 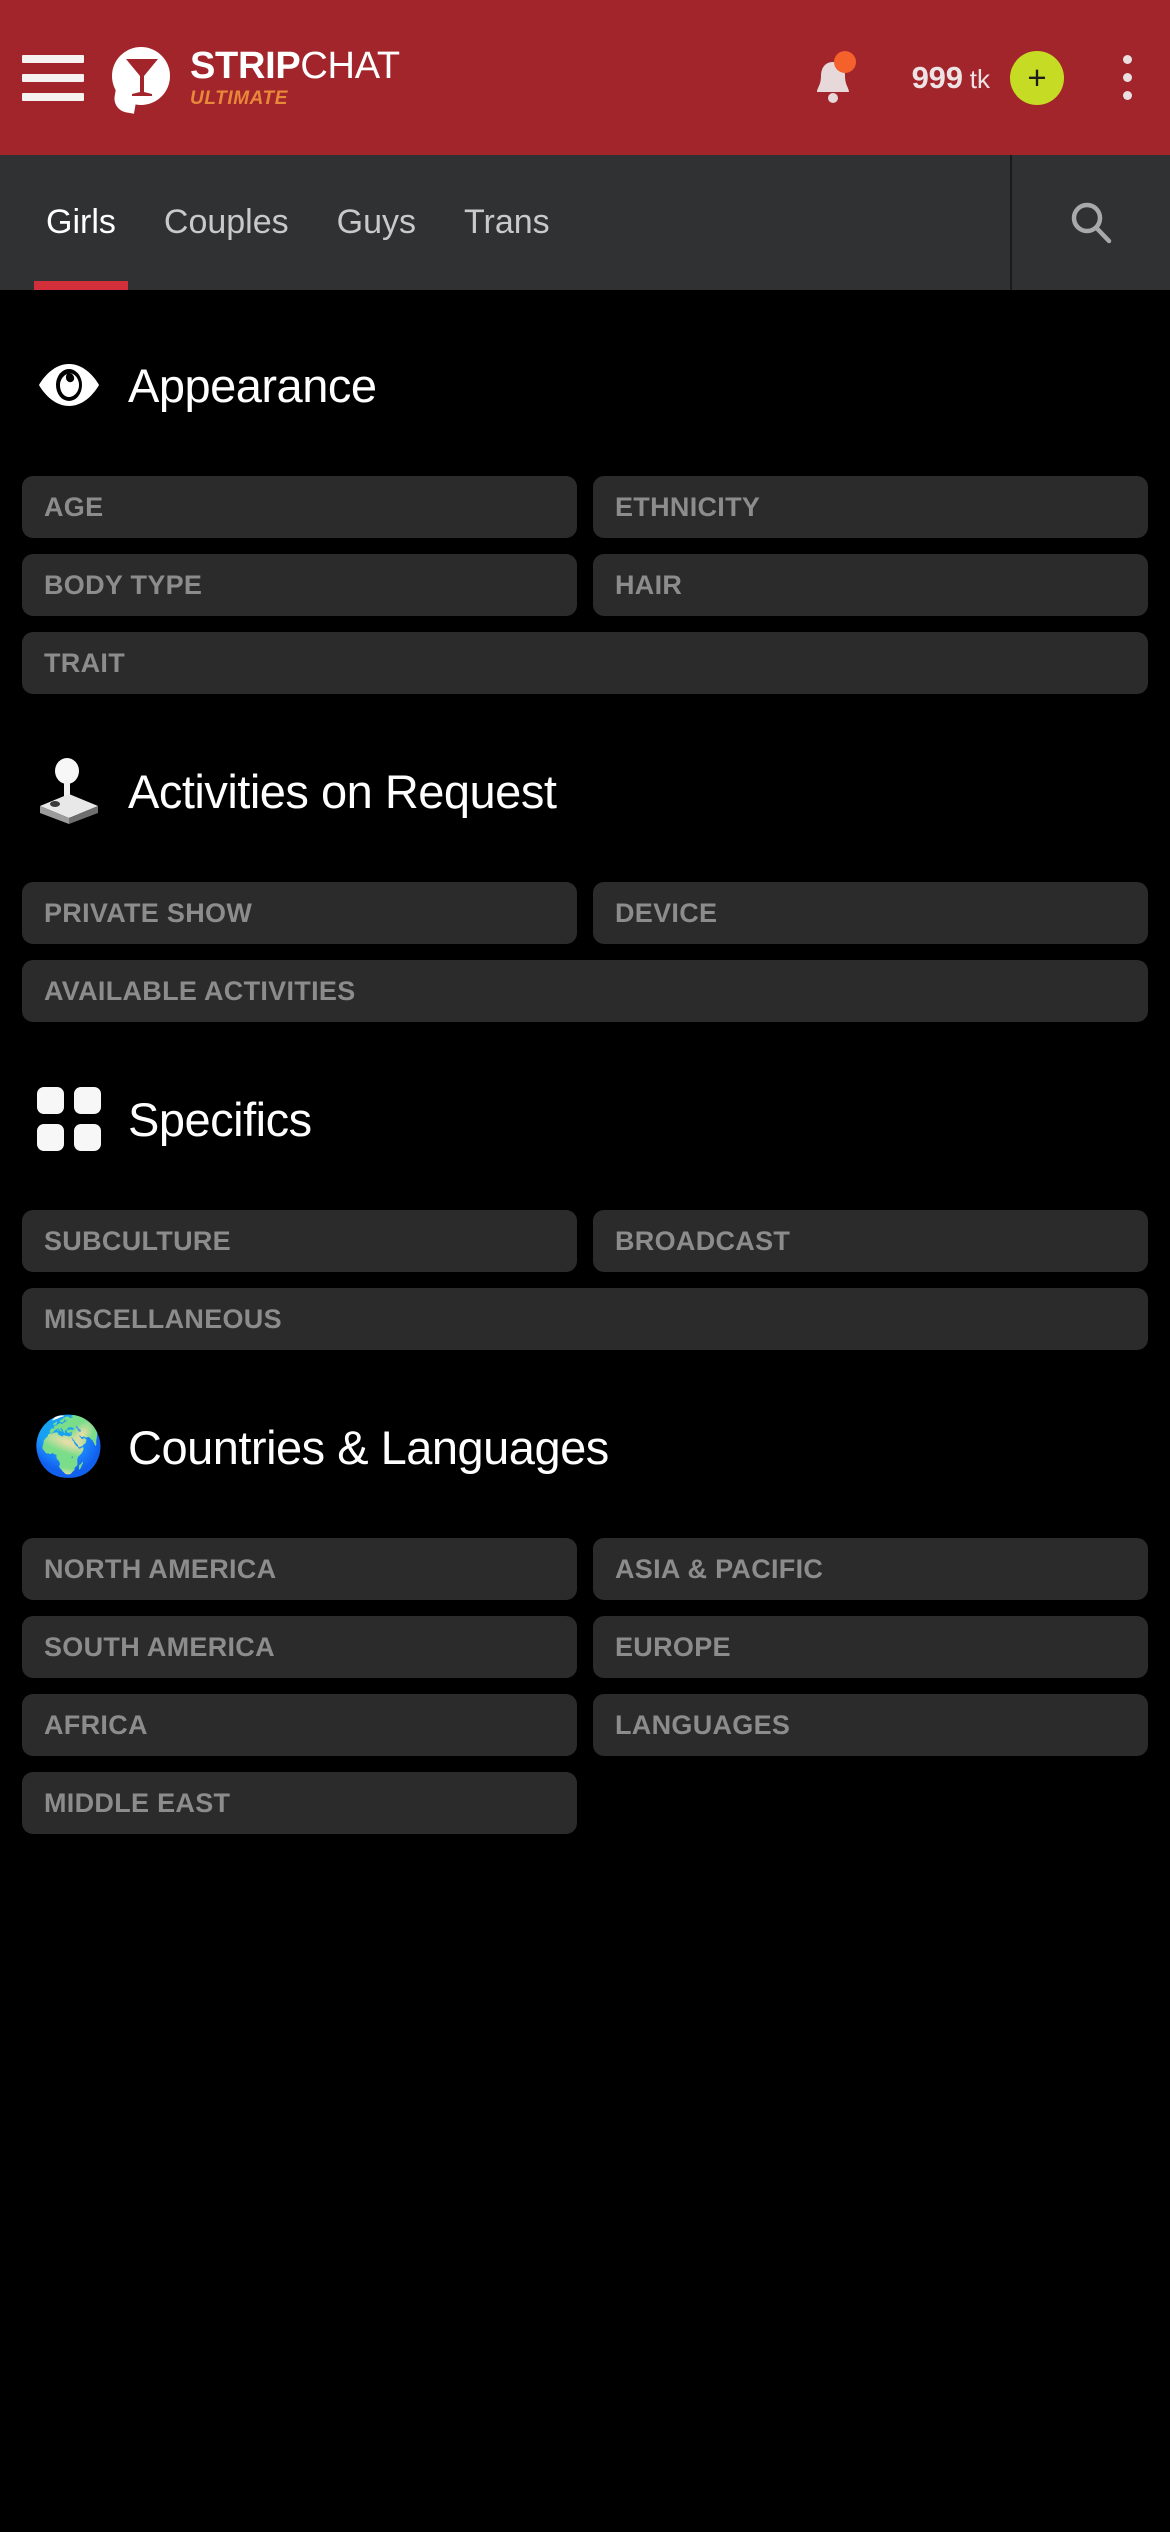 I want to click on filter-chip: SOUTH AMERICA, so click(x=299, y=1647).